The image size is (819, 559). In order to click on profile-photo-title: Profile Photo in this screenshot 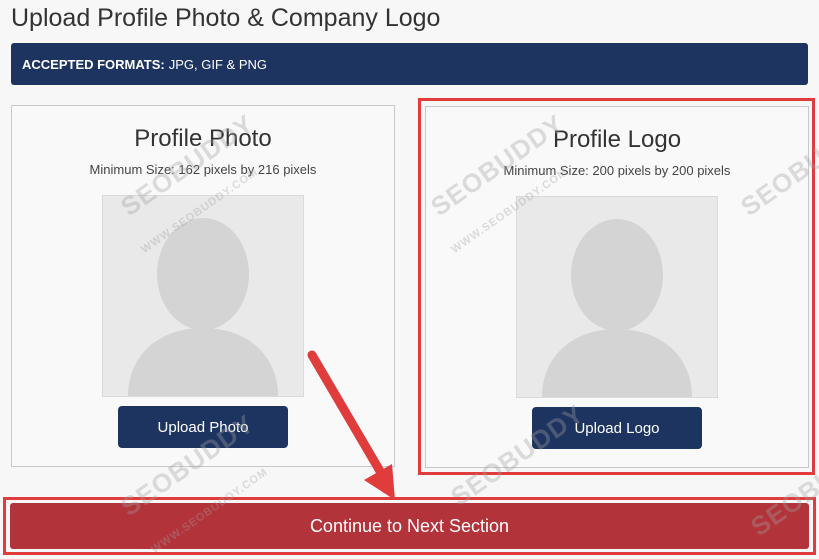, I will do `click(203, 138)`.